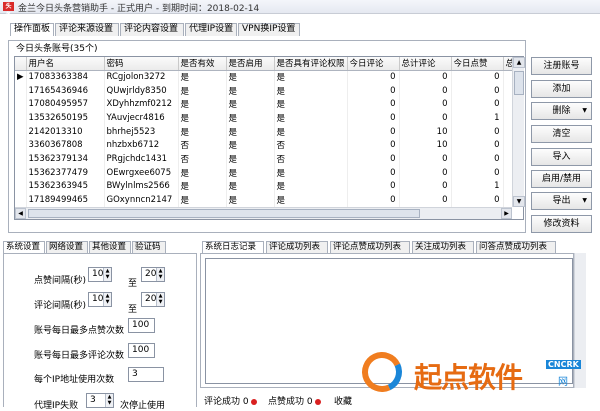  I want to click on table-horizontal-scrollbar: ◀ ▶, so click(263, 213).